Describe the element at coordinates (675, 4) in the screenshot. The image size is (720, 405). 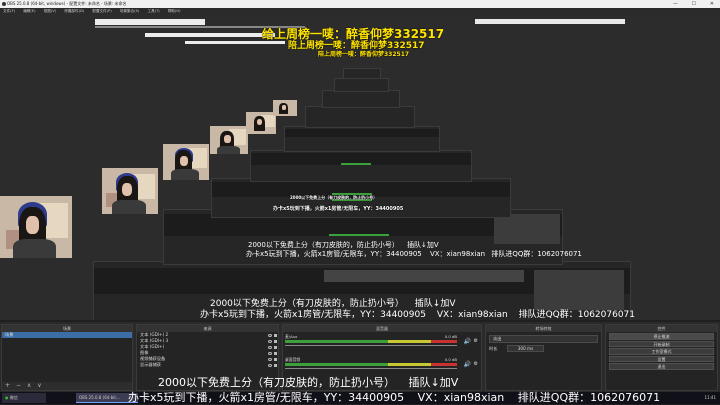
I see `minimize-button: —` at that location.